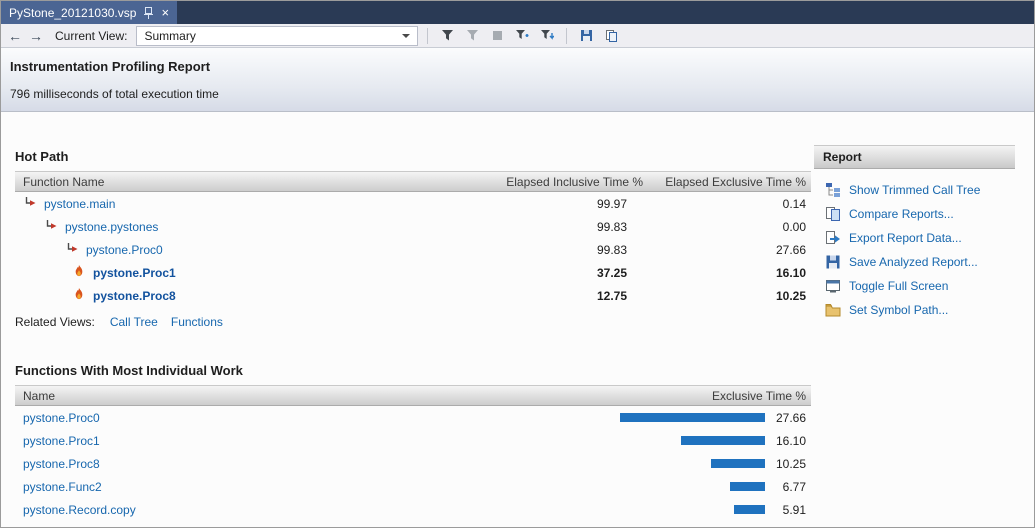 Image resolution: width=1035 pixels, height=528 pixels. What do you see at coordinates (574, 181) in the screenshot?
I see `column-inclusive-time: Elapsed Inclusive Time %` at bounding box center [574, 181].